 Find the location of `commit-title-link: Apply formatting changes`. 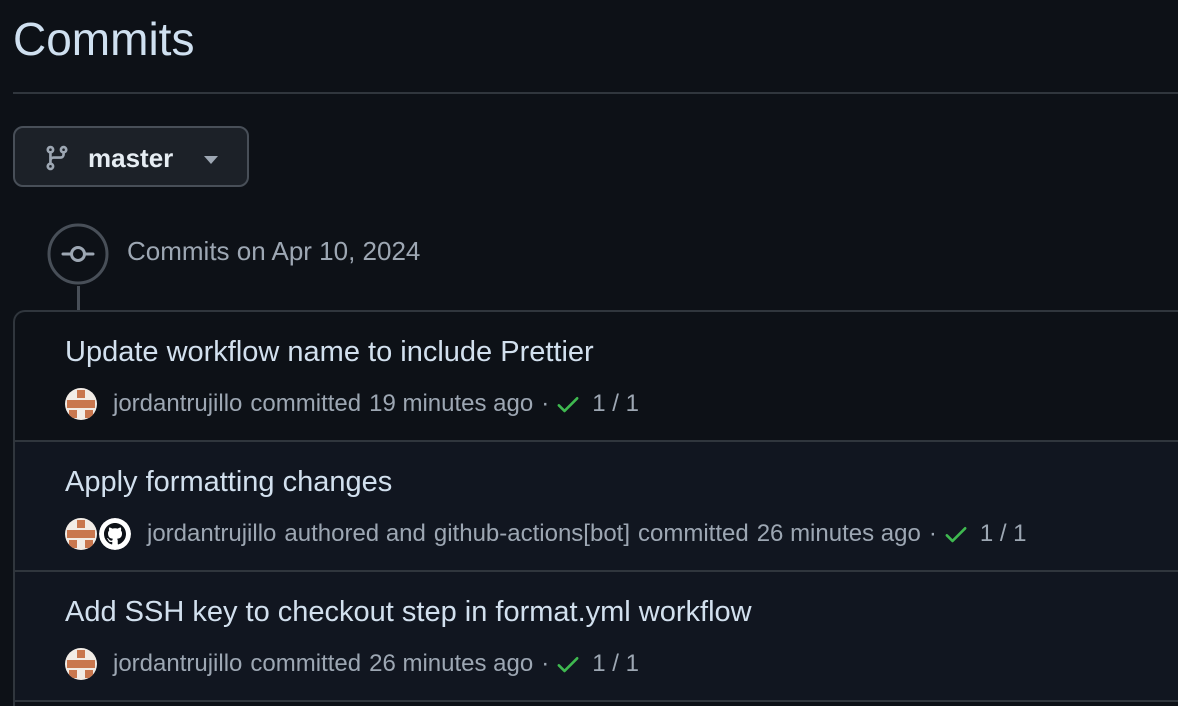

commit-title-link: Apply formatting changes is located at coordinates (228, 482).